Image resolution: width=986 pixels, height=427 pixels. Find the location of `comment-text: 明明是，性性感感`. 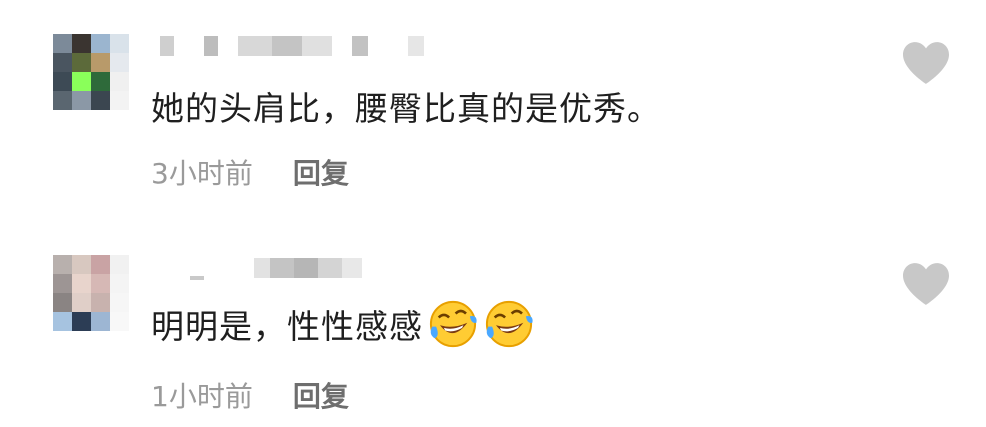

comment-text: 明明是，性性感感 is located at coordinates (343, 324).